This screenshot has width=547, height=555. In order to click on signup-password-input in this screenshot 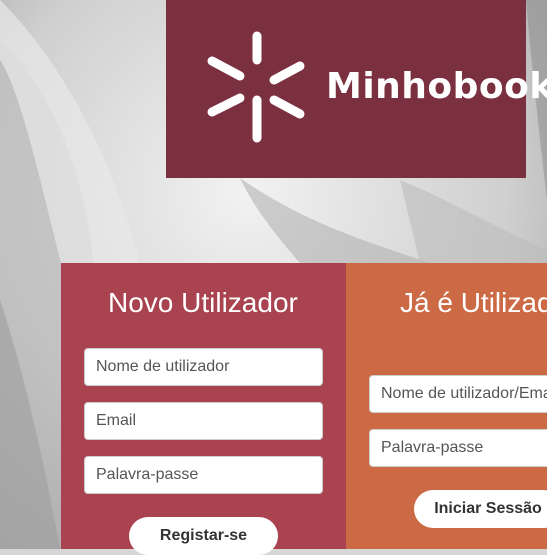, I will do `click(203, 475)`.